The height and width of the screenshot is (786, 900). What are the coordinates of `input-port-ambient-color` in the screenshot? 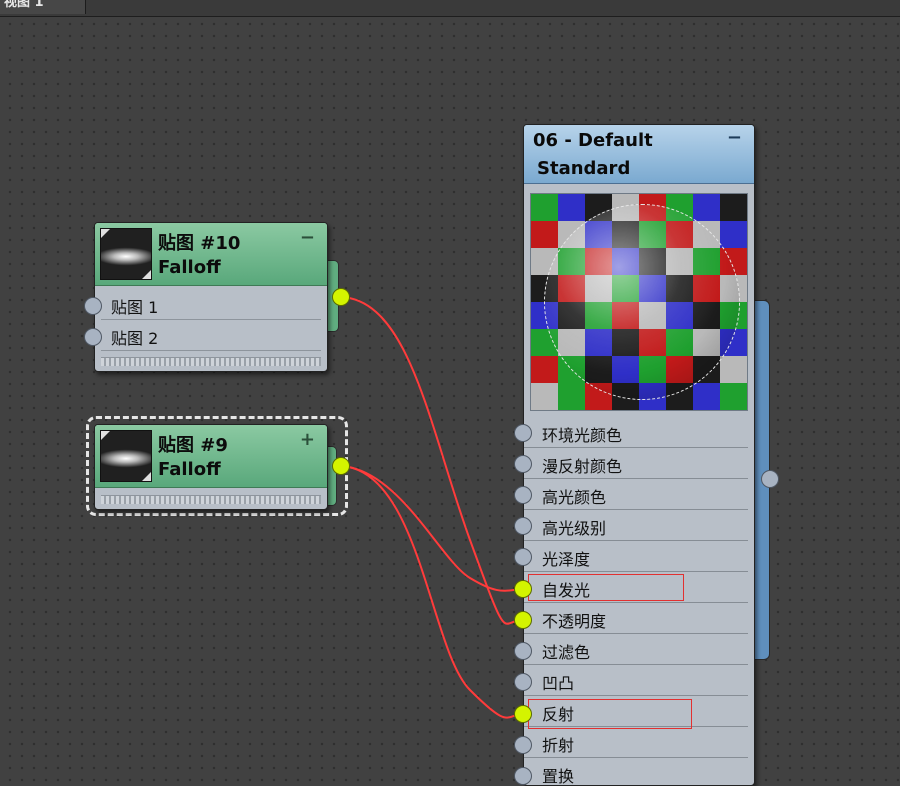 It's located at (523, 433).